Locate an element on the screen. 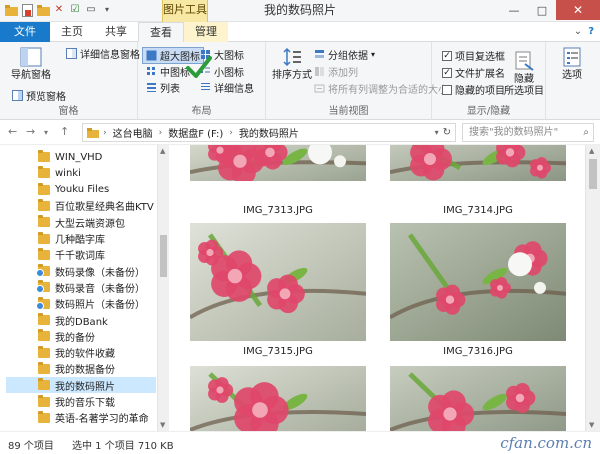  group-by-button: 分组依据 ▾ is located at coordinates (344, 54).